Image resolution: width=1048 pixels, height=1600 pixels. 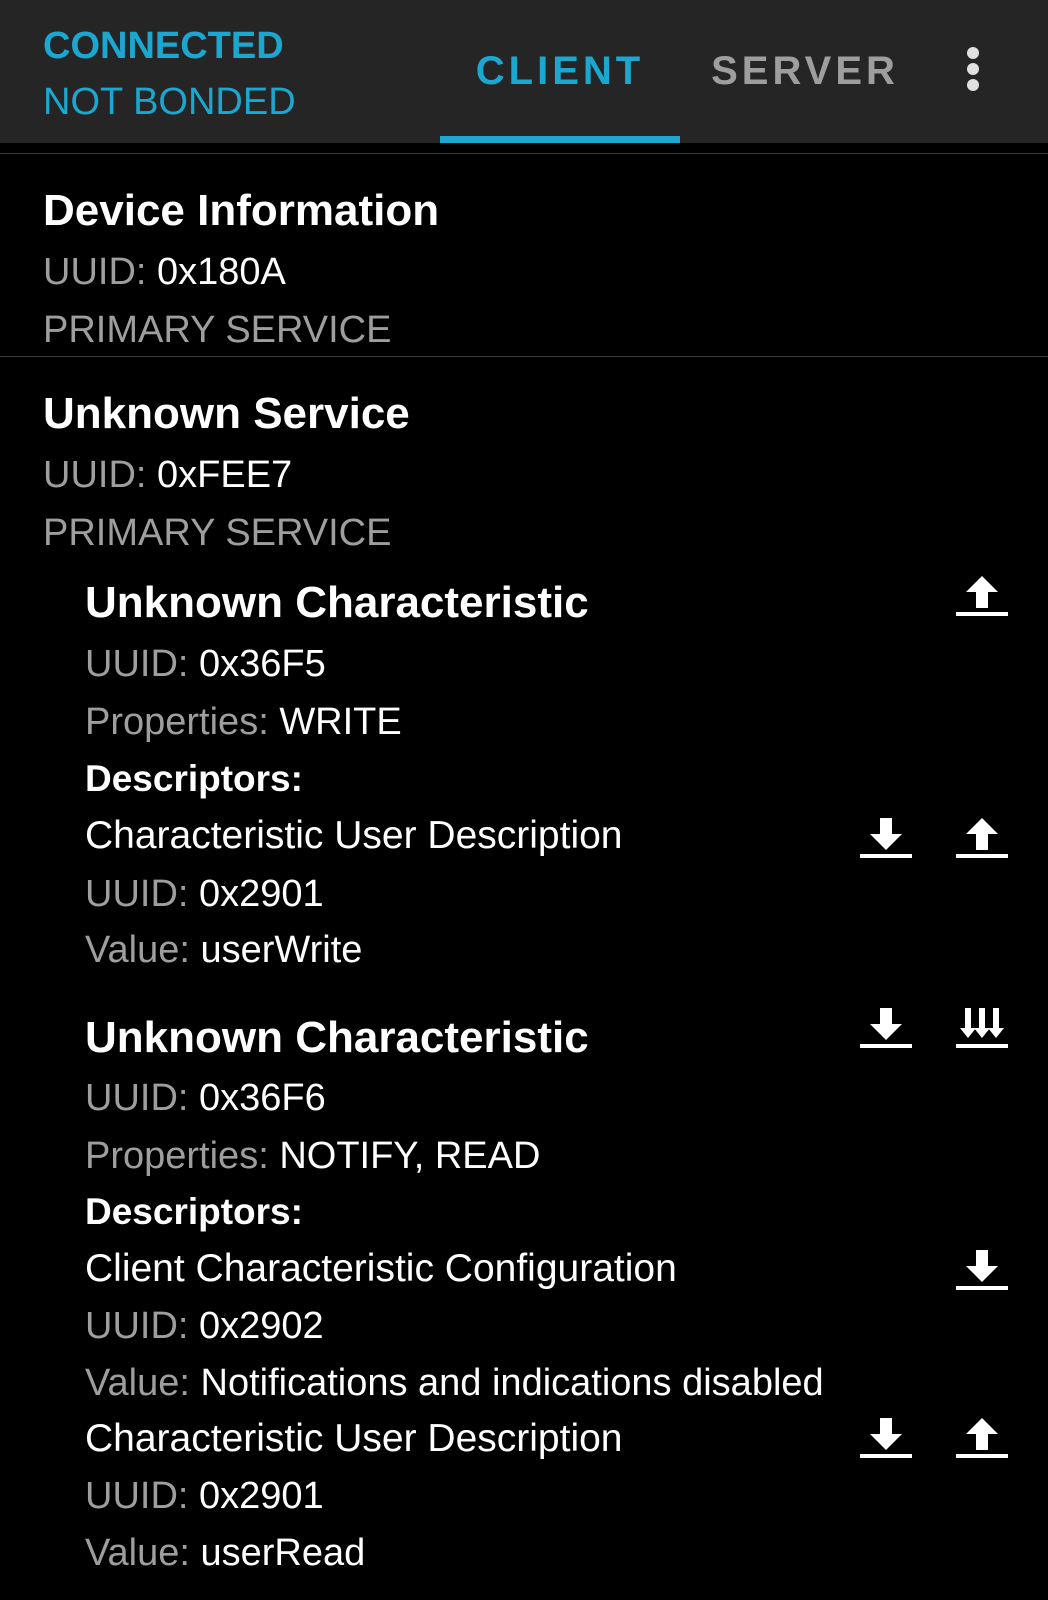 What do you see at coordinates (512, 1383) in the screenshot?
I see `descriptor-value: Notifications and indications disabled` at bounding box center [512, 1383].